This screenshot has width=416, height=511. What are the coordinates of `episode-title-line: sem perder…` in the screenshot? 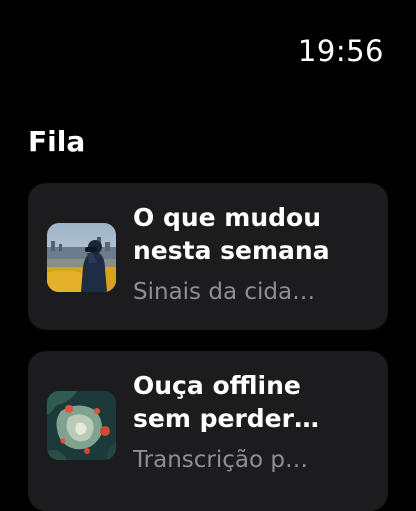 It's located at (226, 418).